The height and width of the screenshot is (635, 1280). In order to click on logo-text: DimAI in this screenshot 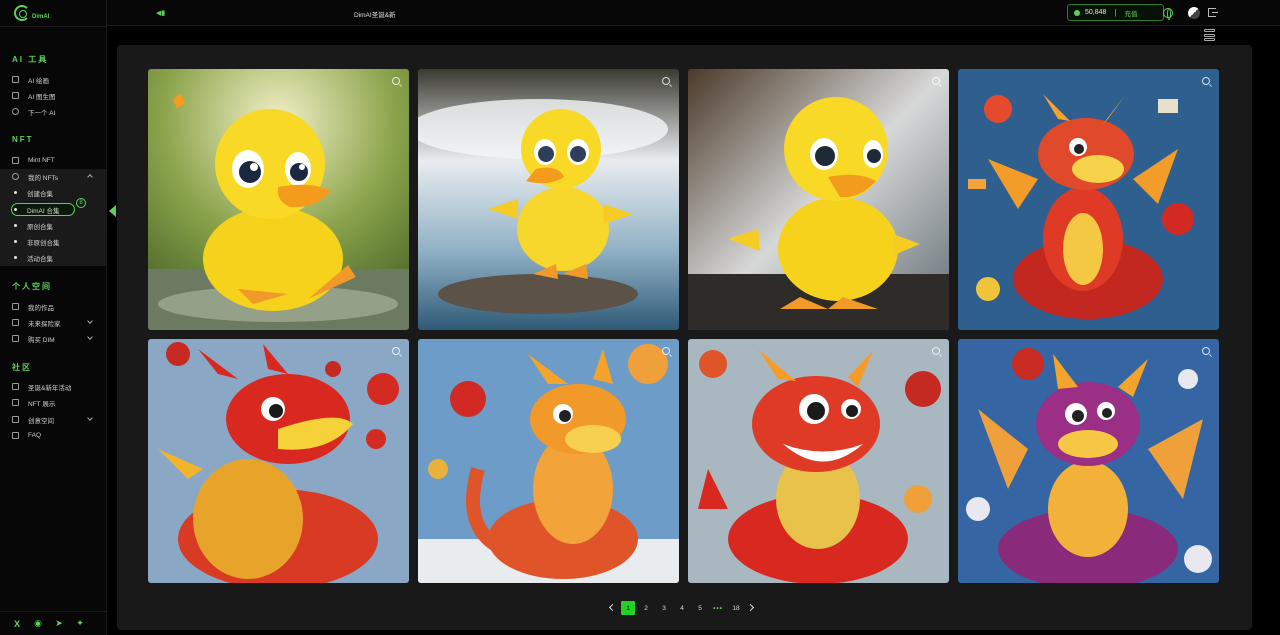, I will do `click(41, 17)`.